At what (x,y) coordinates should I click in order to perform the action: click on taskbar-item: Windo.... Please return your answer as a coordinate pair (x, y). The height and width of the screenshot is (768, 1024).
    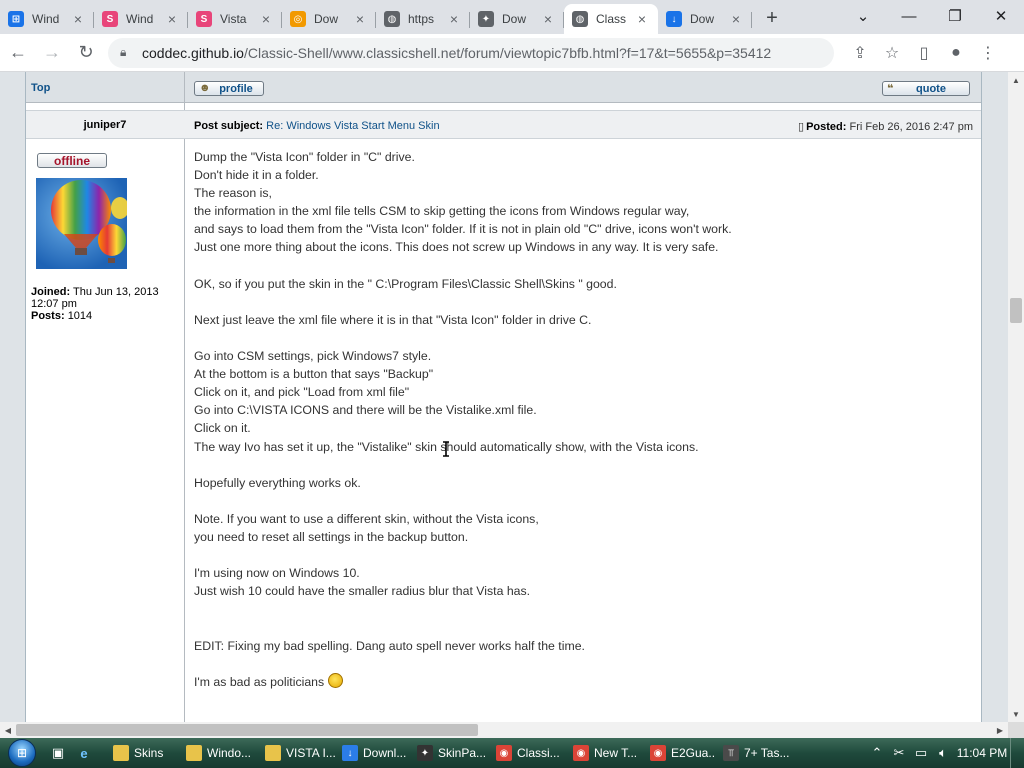
    Looking at the image, I should click on (220, 753).